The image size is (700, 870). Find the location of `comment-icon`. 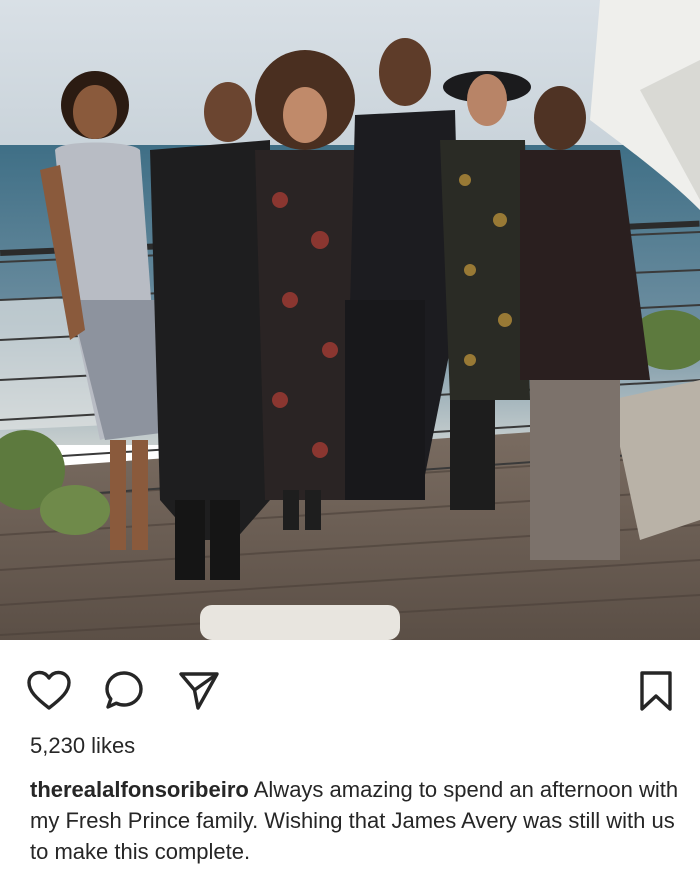

comment-icon is located at coordinates (125, 693).